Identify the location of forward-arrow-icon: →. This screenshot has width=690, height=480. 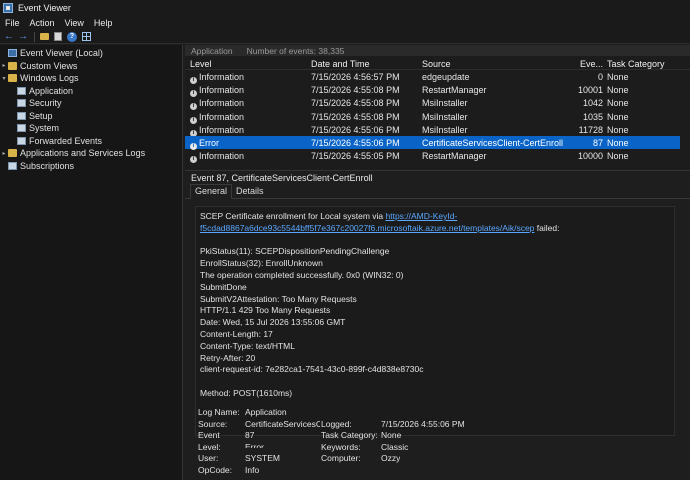
(23, 37).